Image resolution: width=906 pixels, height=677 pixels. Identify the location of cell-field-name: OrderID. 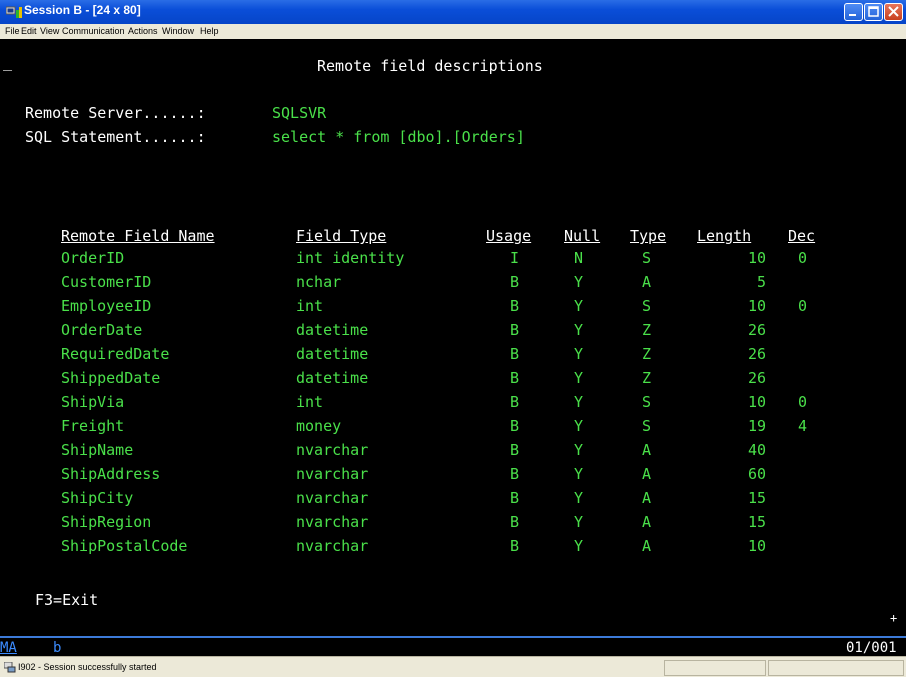
(93, 258).